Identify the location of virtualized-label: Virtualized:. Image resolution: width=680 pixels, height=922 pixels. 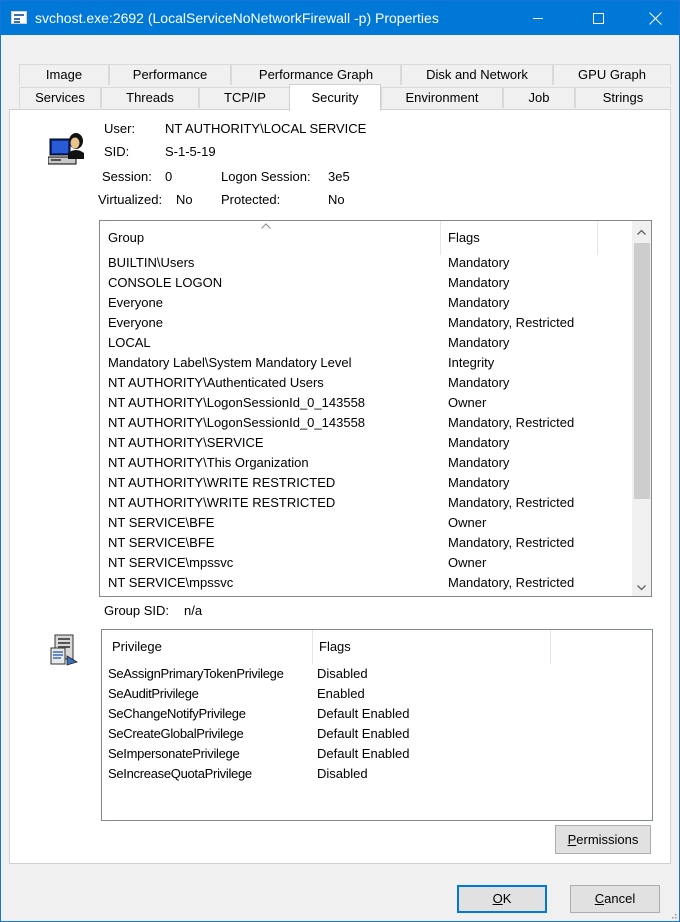
(130, 199).